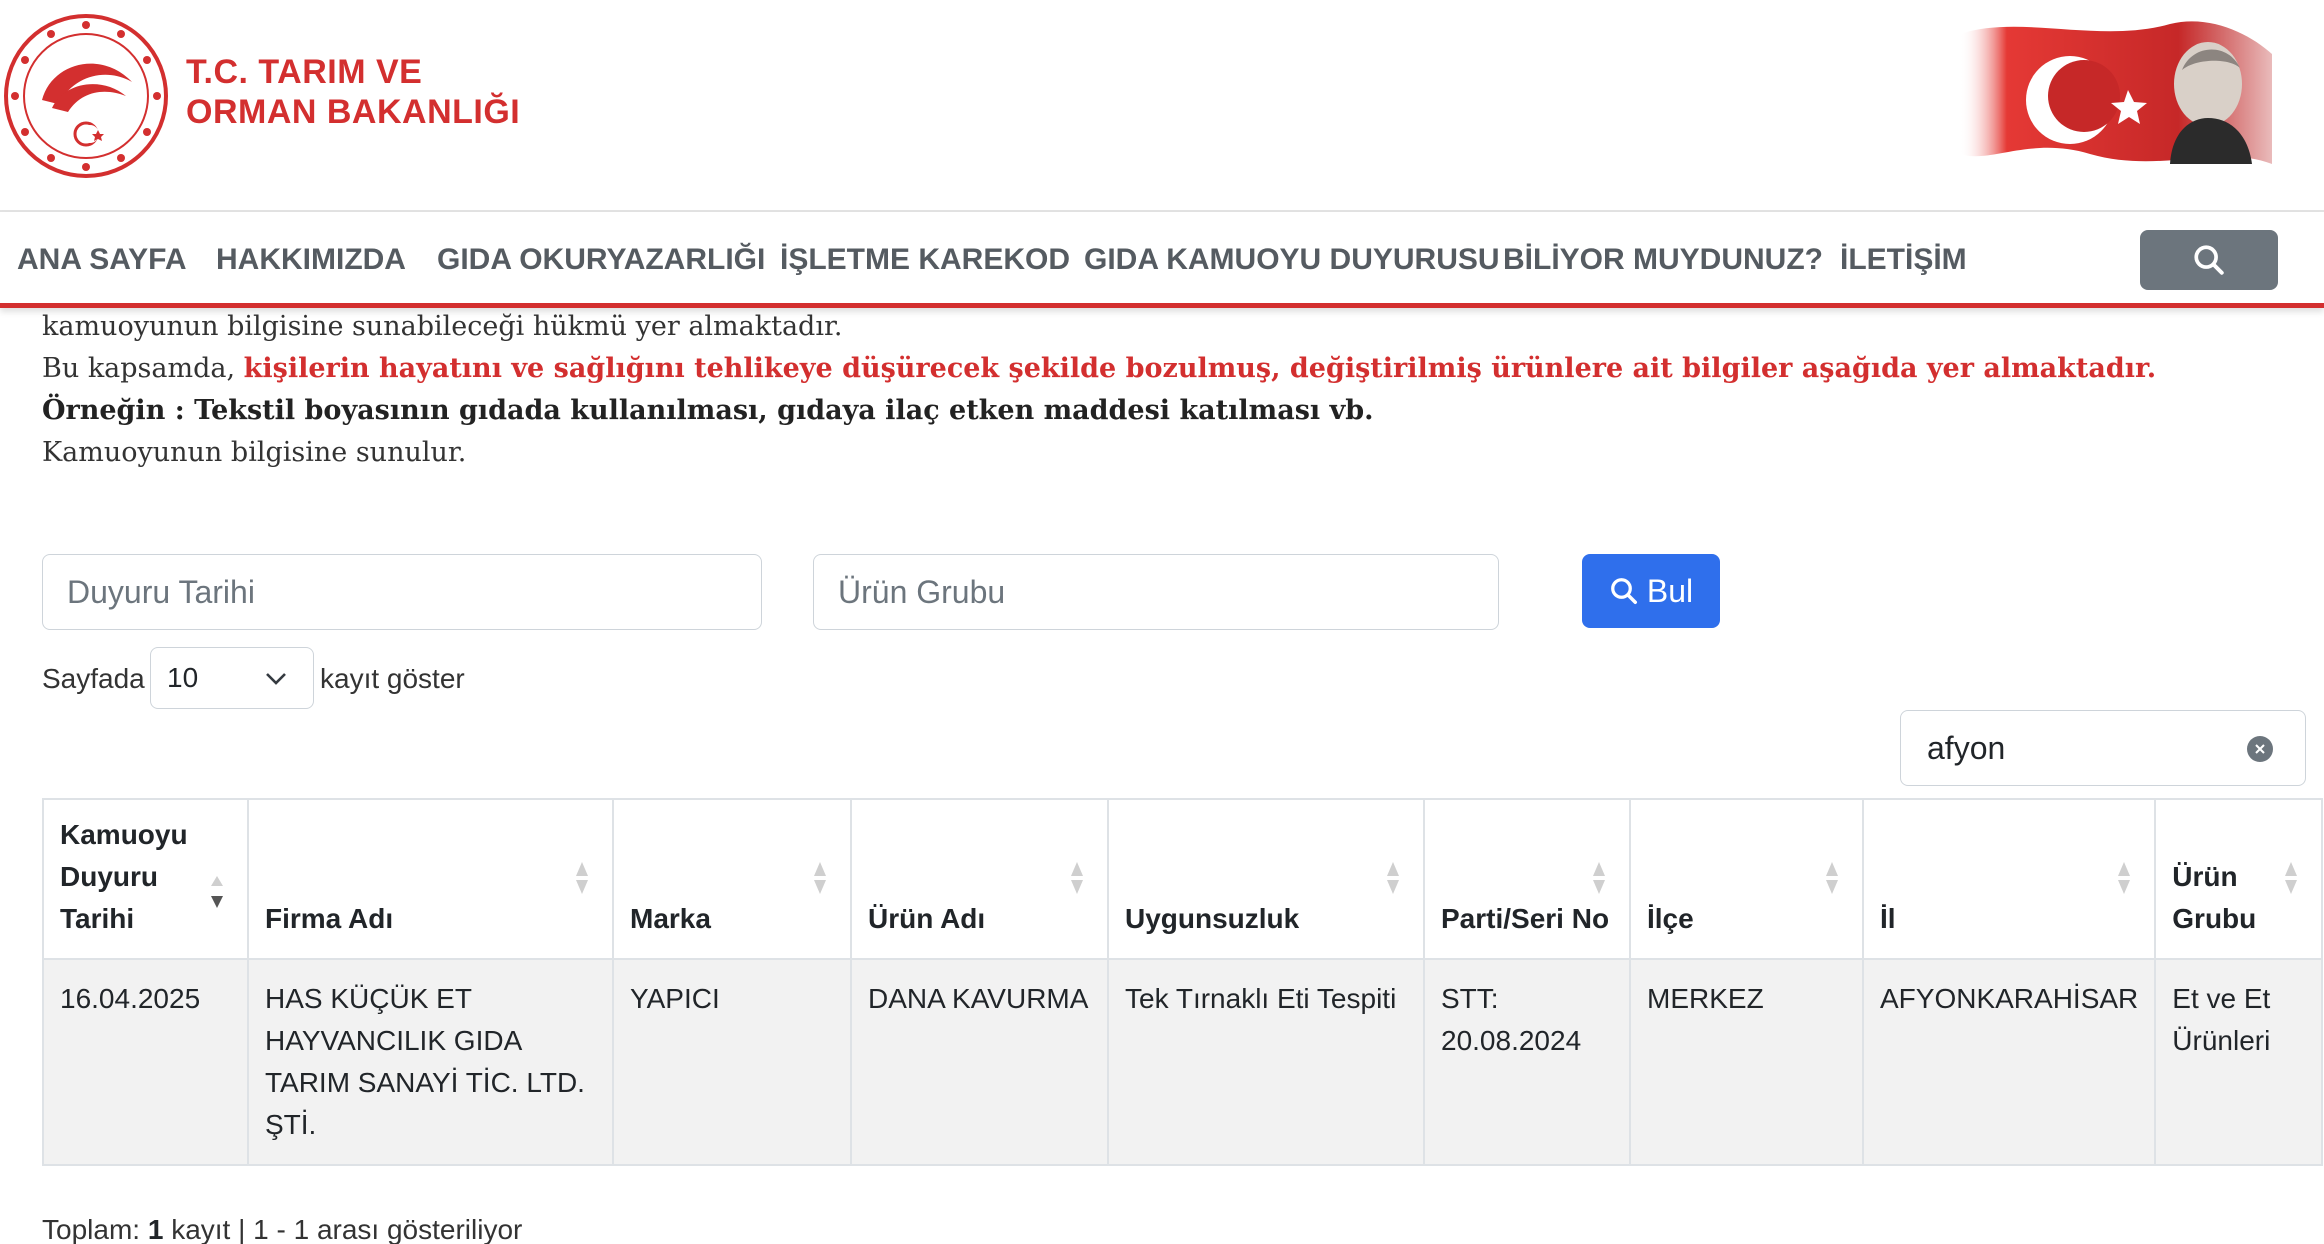 The height and width of the screenshot is (1244, 2324). Describe the element at coordinates (1266, 879) in the screenshot. I see `column-header-nonconformity: Uygunsuzluk` at that location.